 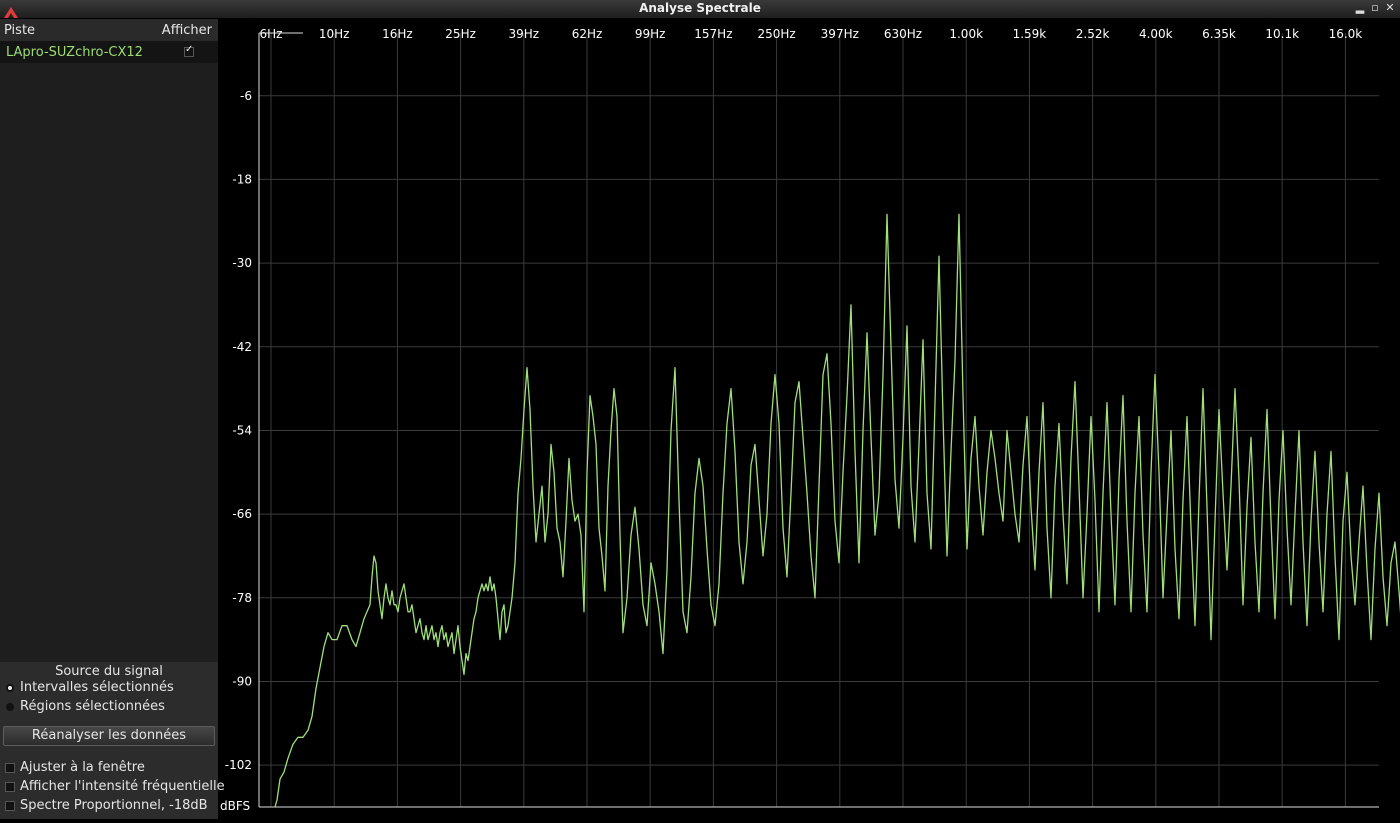 What do you see at coordinates (1093, 34) in the screenshot?
I see `x-tick-label: 2.52k` at bounding box center [1093, 34].